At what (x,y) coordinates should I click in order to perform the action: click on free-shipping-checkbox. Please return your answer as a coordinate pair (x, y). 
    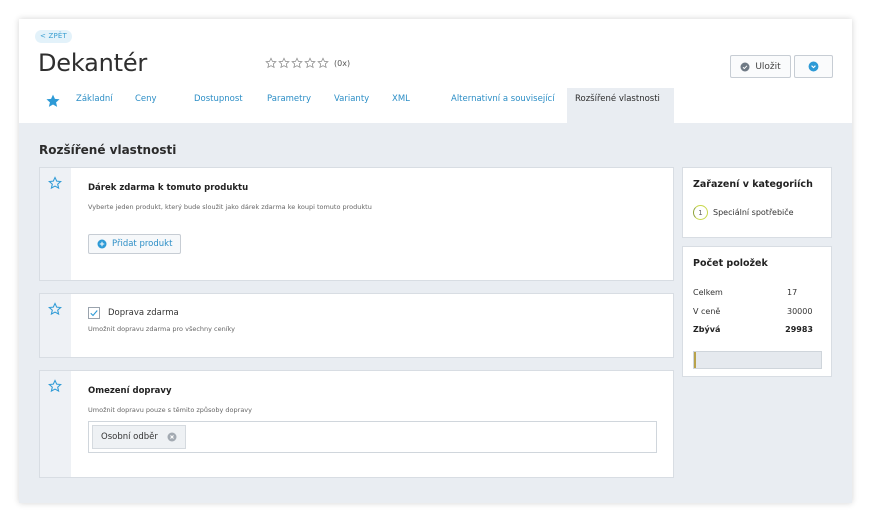
    Looking at the image, I should click on (94, 313).